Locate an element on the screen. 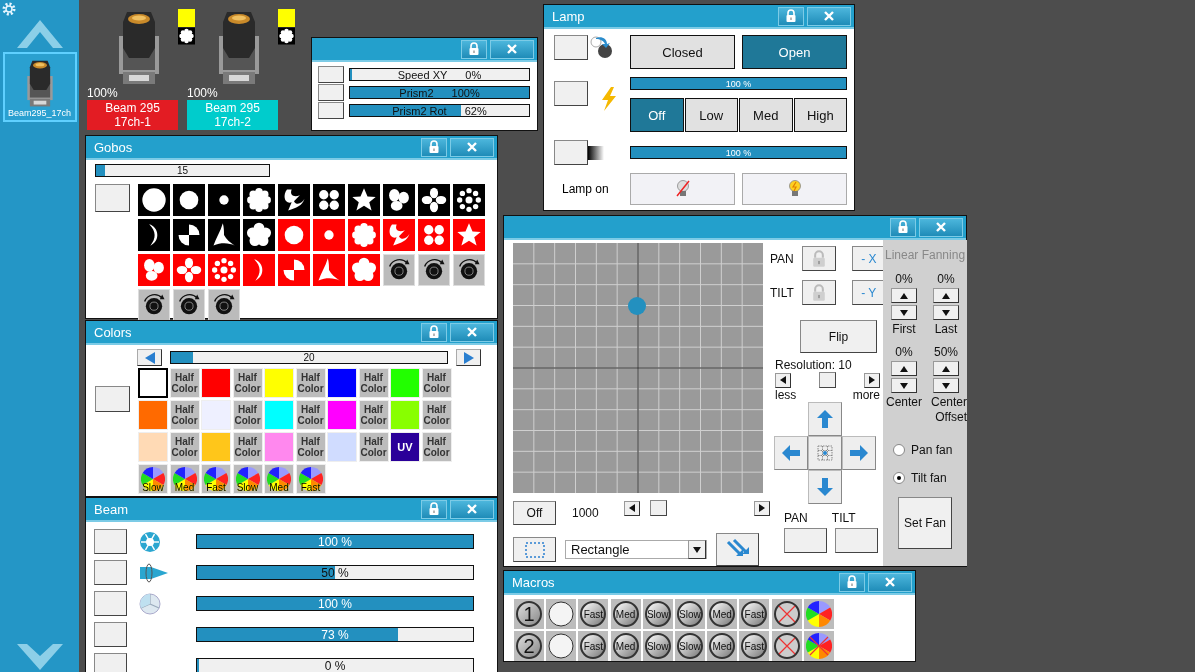  swap-button is located at coordinates (737, 549).